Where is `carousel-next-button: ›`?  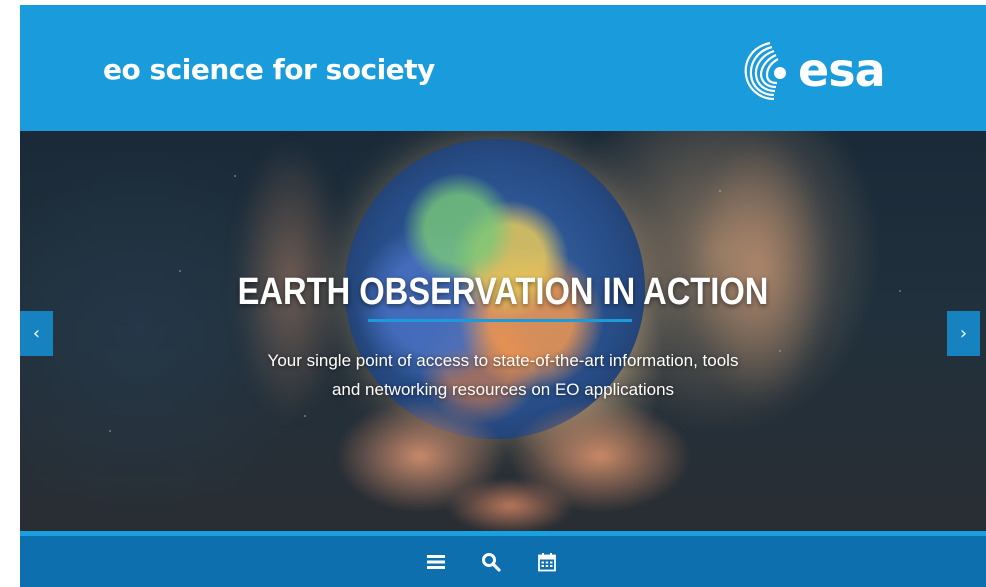 carousel-next-button: › is located at coordinates (963, 333).